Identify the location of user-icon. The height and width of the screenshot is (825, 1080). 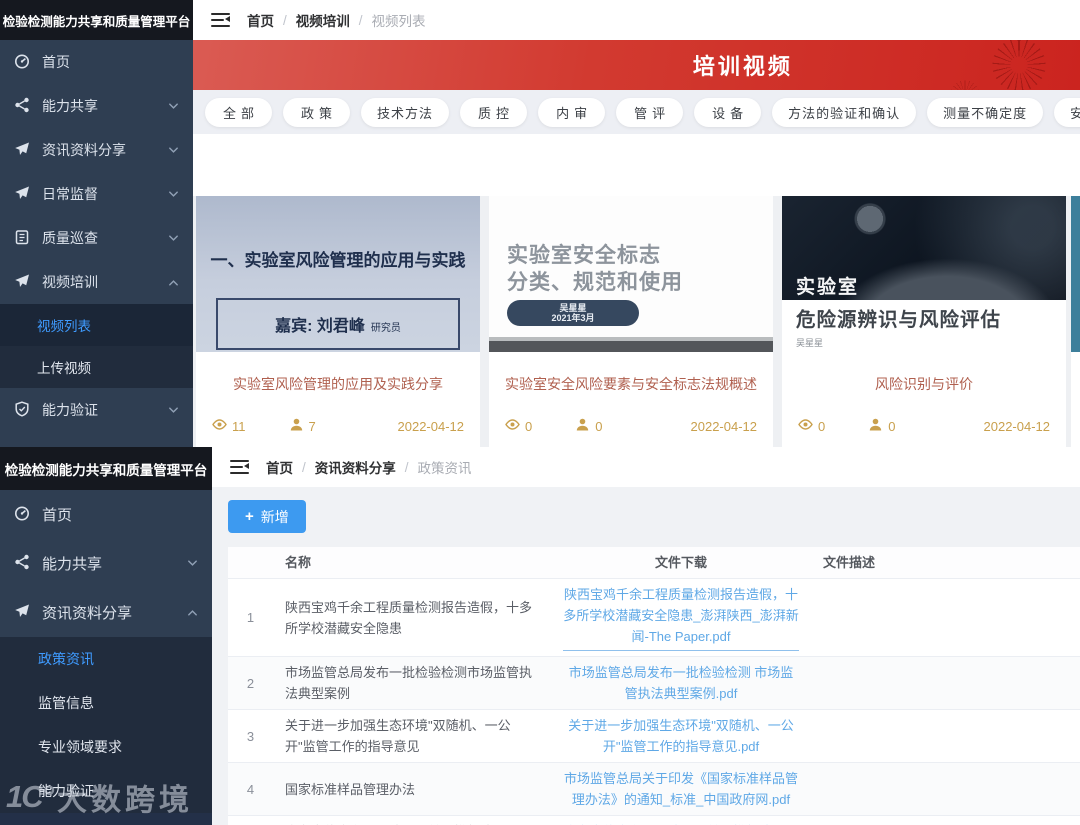
(582, 426).